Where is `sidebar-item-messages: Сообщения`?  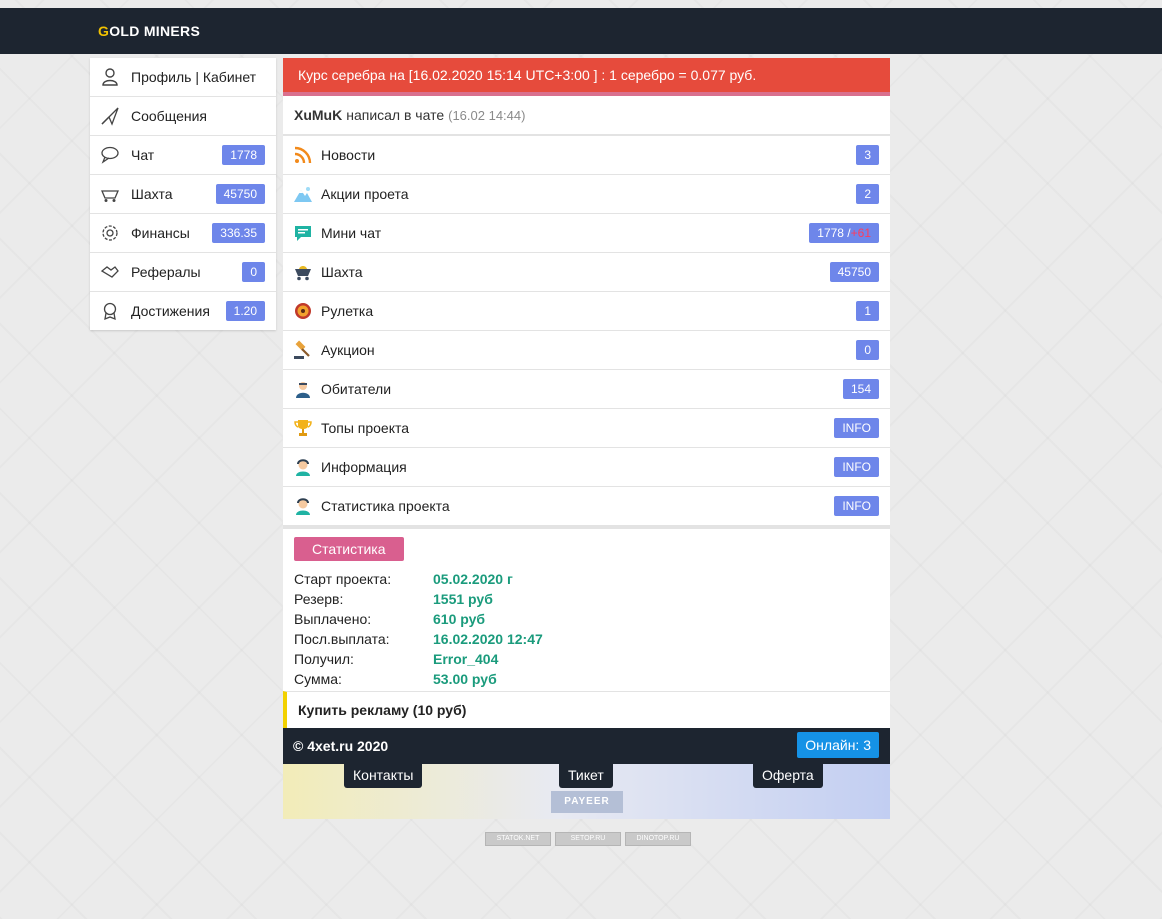 sidebar-item-messages: Сообщения is located at coordinates (183, 116).